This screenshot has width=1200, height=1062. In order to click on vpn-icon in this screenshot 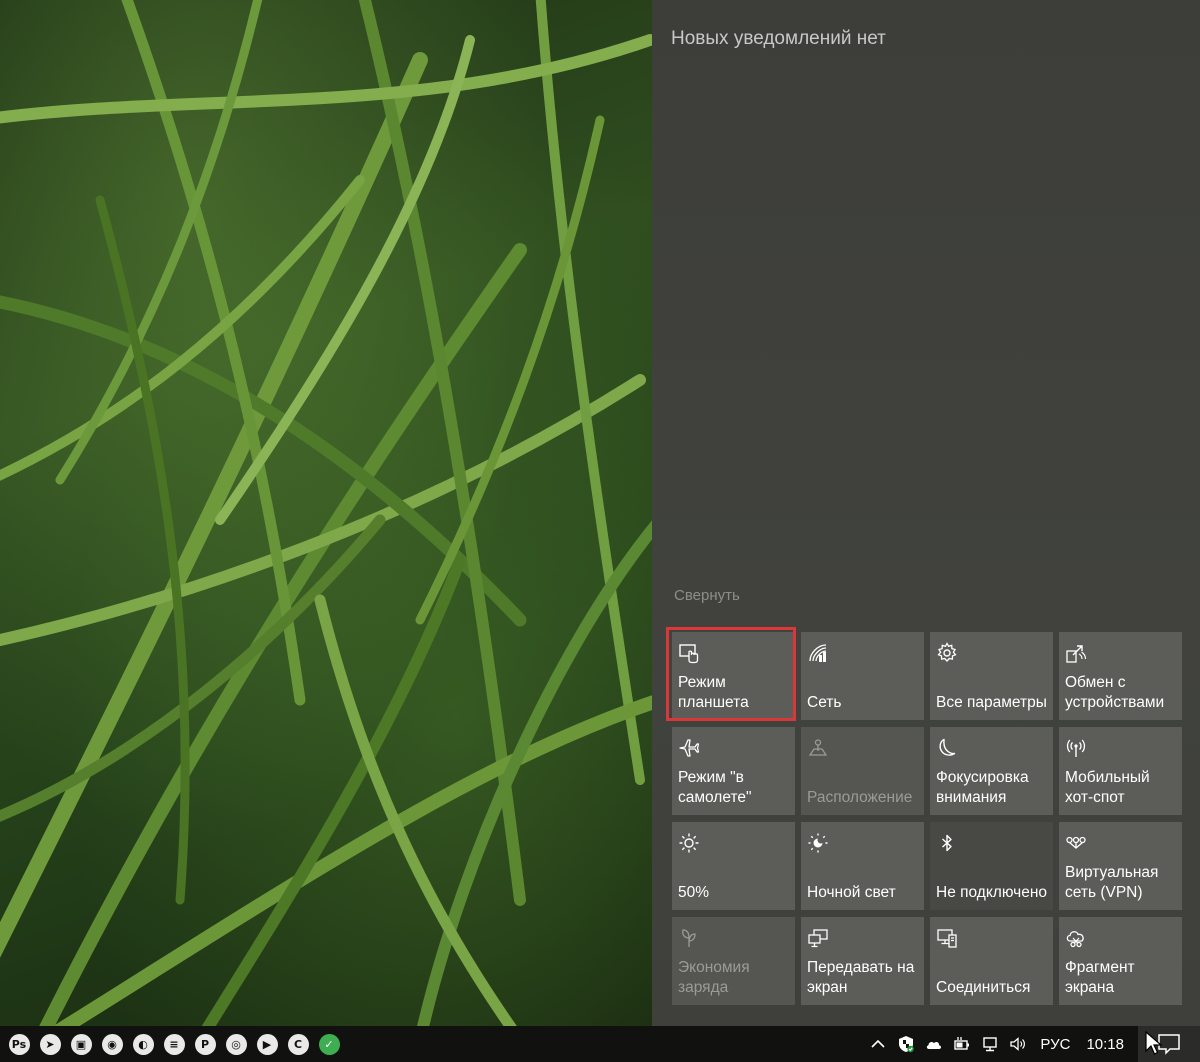, I will do `click(1076, 843)`.